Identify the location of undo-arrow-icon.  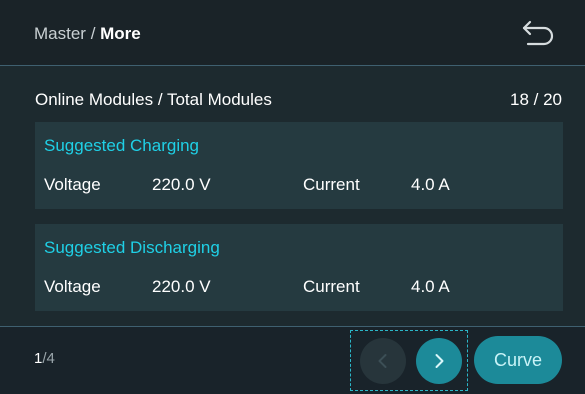
(538, 33).